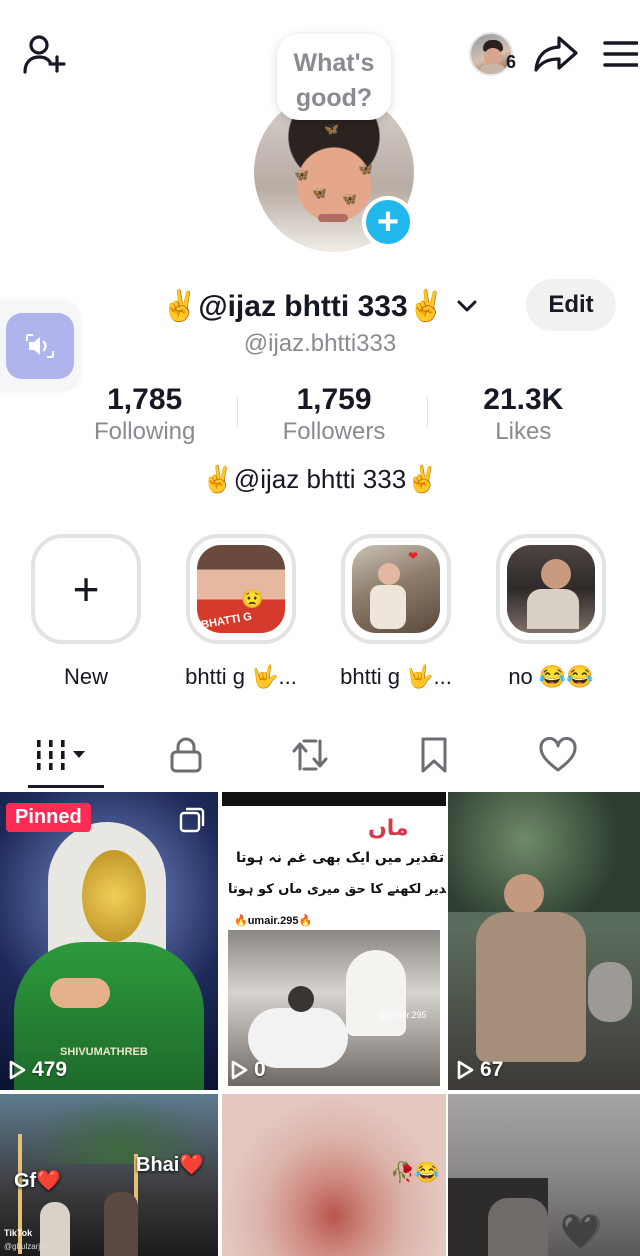 The image size is (640, 1256). I want to click on likes-label: Likes, so click(523, 431).